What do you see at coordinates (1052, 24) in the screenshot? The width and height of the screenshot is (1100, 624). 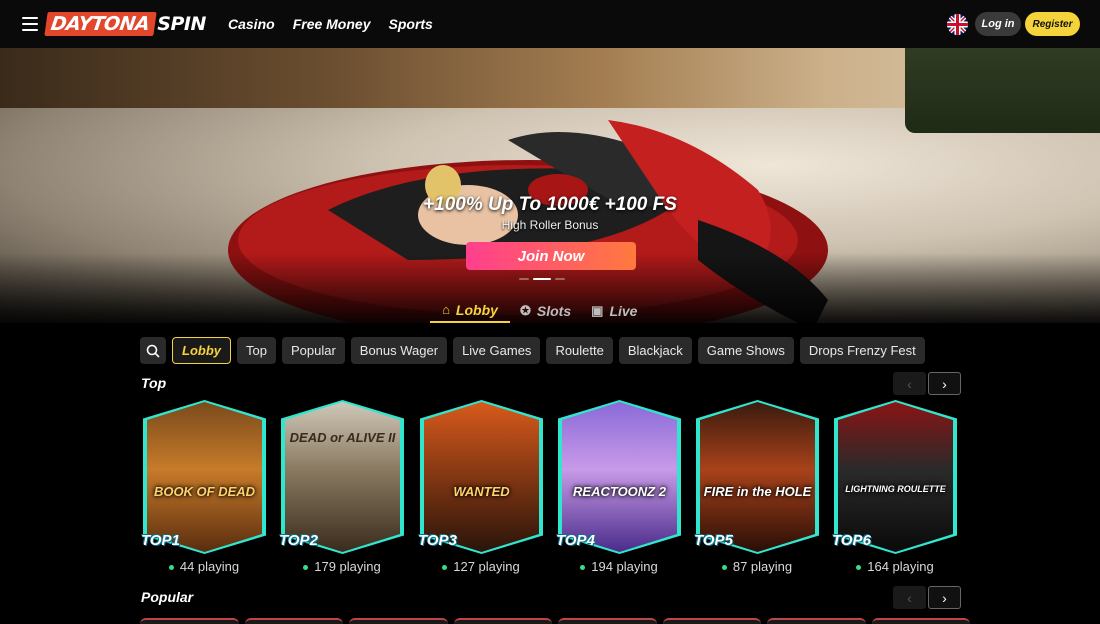 I see `register-button: Register` at bounding box center [1052, 24].